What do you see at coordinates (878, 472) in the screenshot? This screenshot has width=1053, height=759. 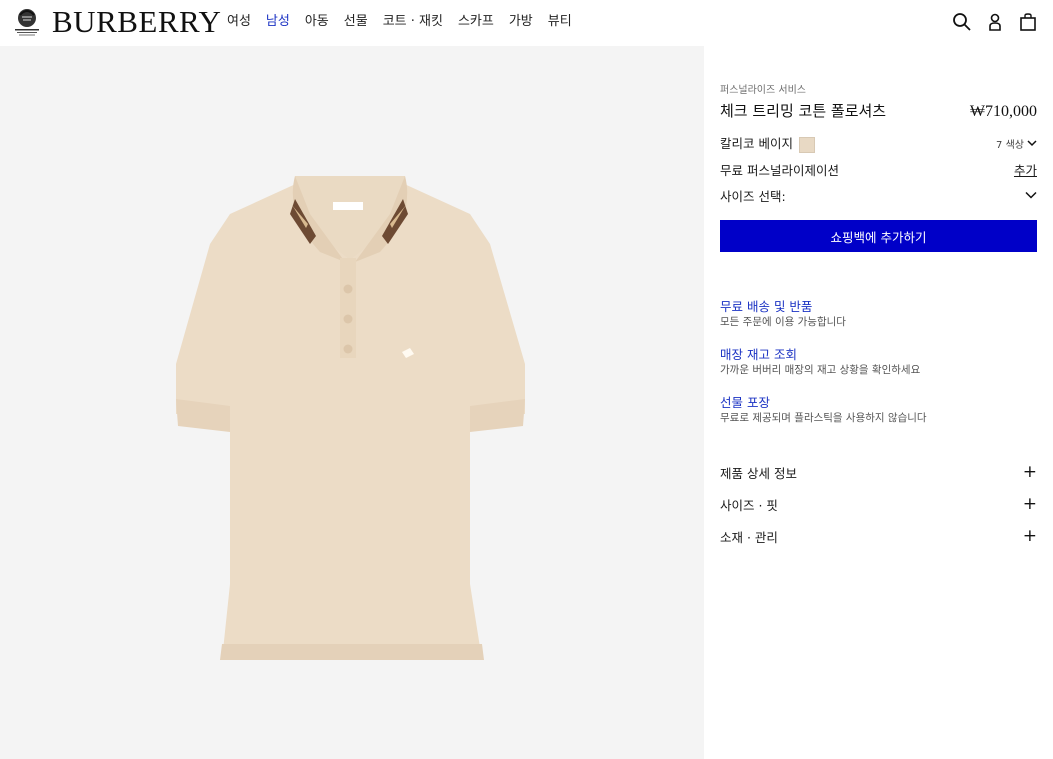 I see `accordion-product-details: 제품 상세 정보 +` at bounding box center [878, 472].